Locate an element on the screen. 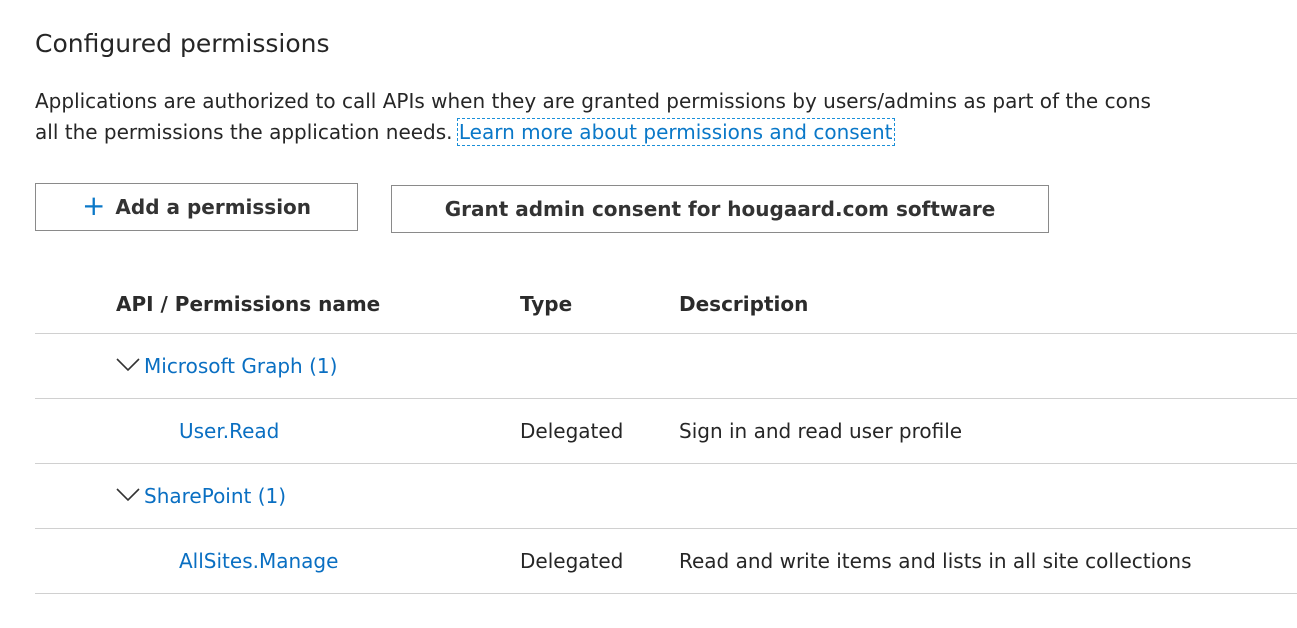  add-permission-button: + Add a permission is located at coordinates (196, 207).